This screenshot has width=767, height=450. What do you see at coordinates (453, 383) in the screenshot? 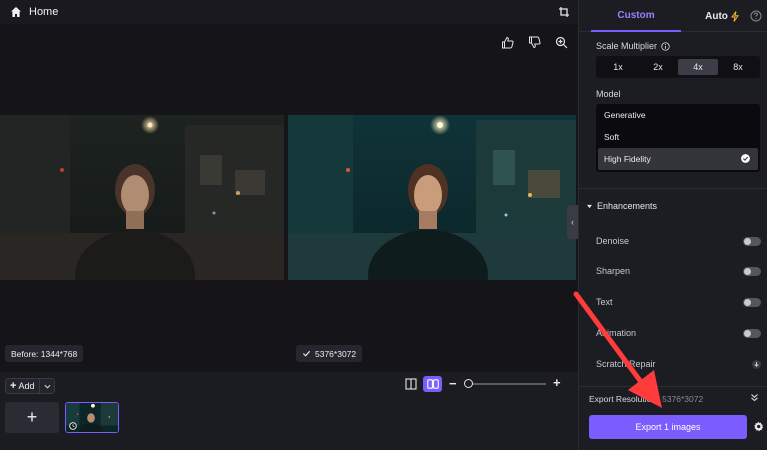
I see `zoom-out-button: −` at bounding box center [453, 383].